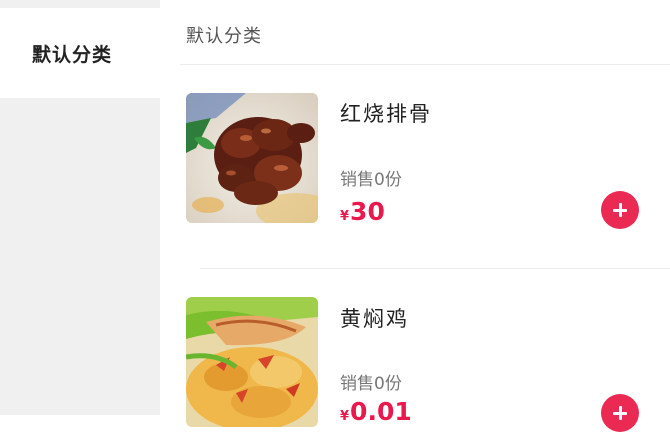  I want to click on product-image, so click(252, 362).